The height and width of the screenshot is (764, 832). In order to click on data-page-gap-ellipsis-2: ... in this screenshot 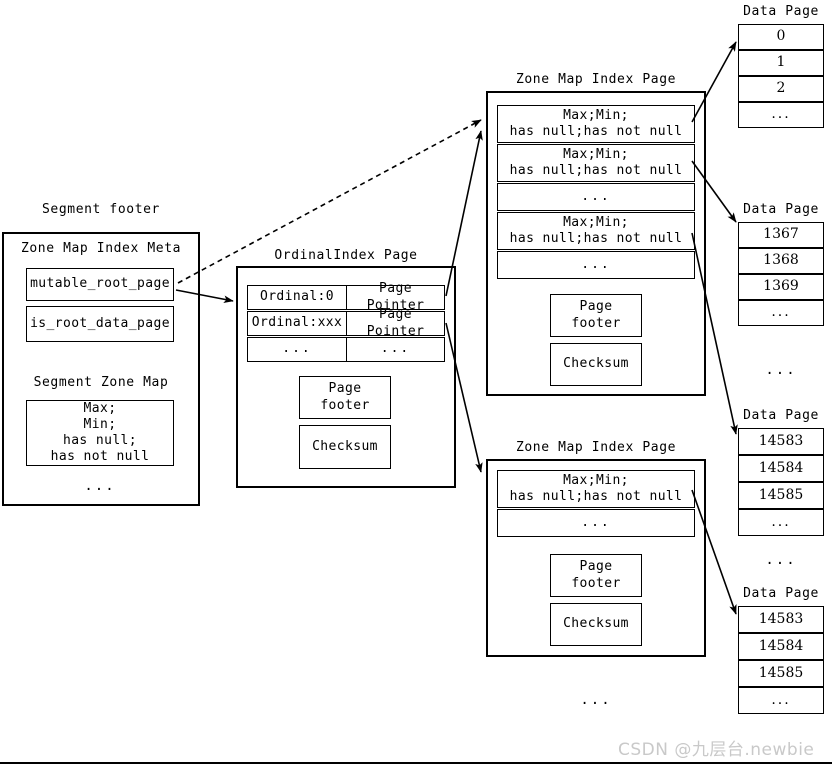, I will do `click(781, 560)`.